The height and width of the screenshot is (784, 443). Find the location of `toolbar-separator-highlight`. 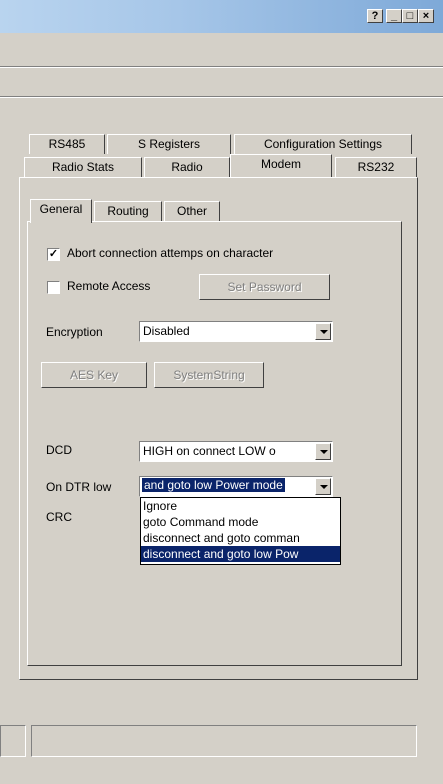

toolbar-separator-highlight is located at coordinates (221, 67).